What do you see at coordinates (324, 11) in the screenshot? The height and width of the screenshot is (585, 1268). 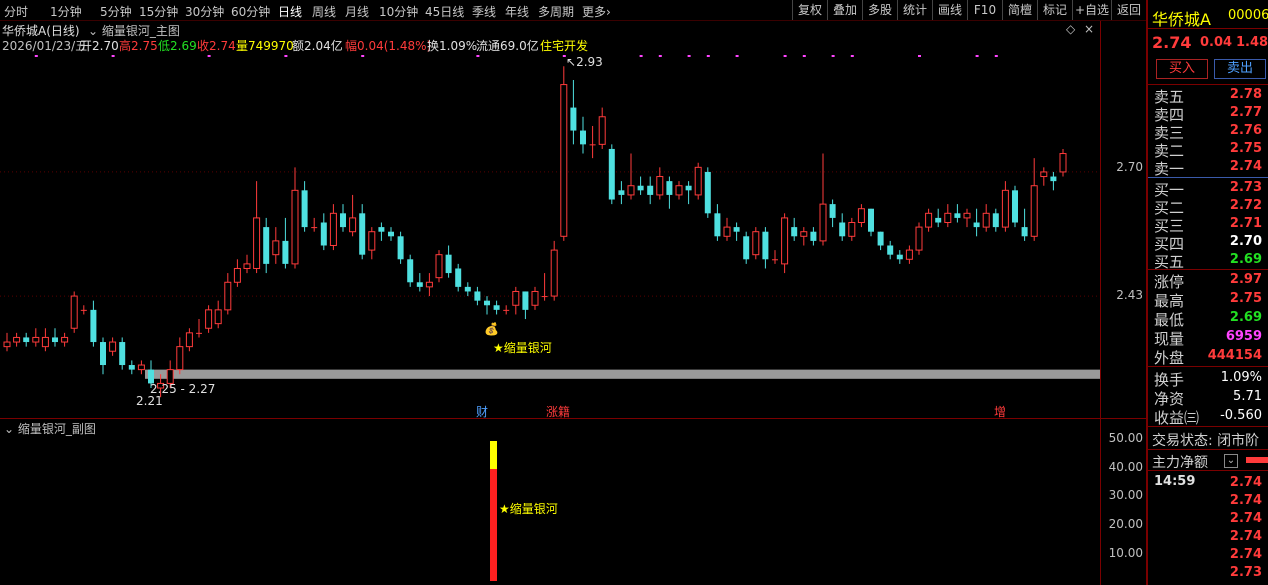 I see `period-tab: 周线` at bounding box center [324, 11].